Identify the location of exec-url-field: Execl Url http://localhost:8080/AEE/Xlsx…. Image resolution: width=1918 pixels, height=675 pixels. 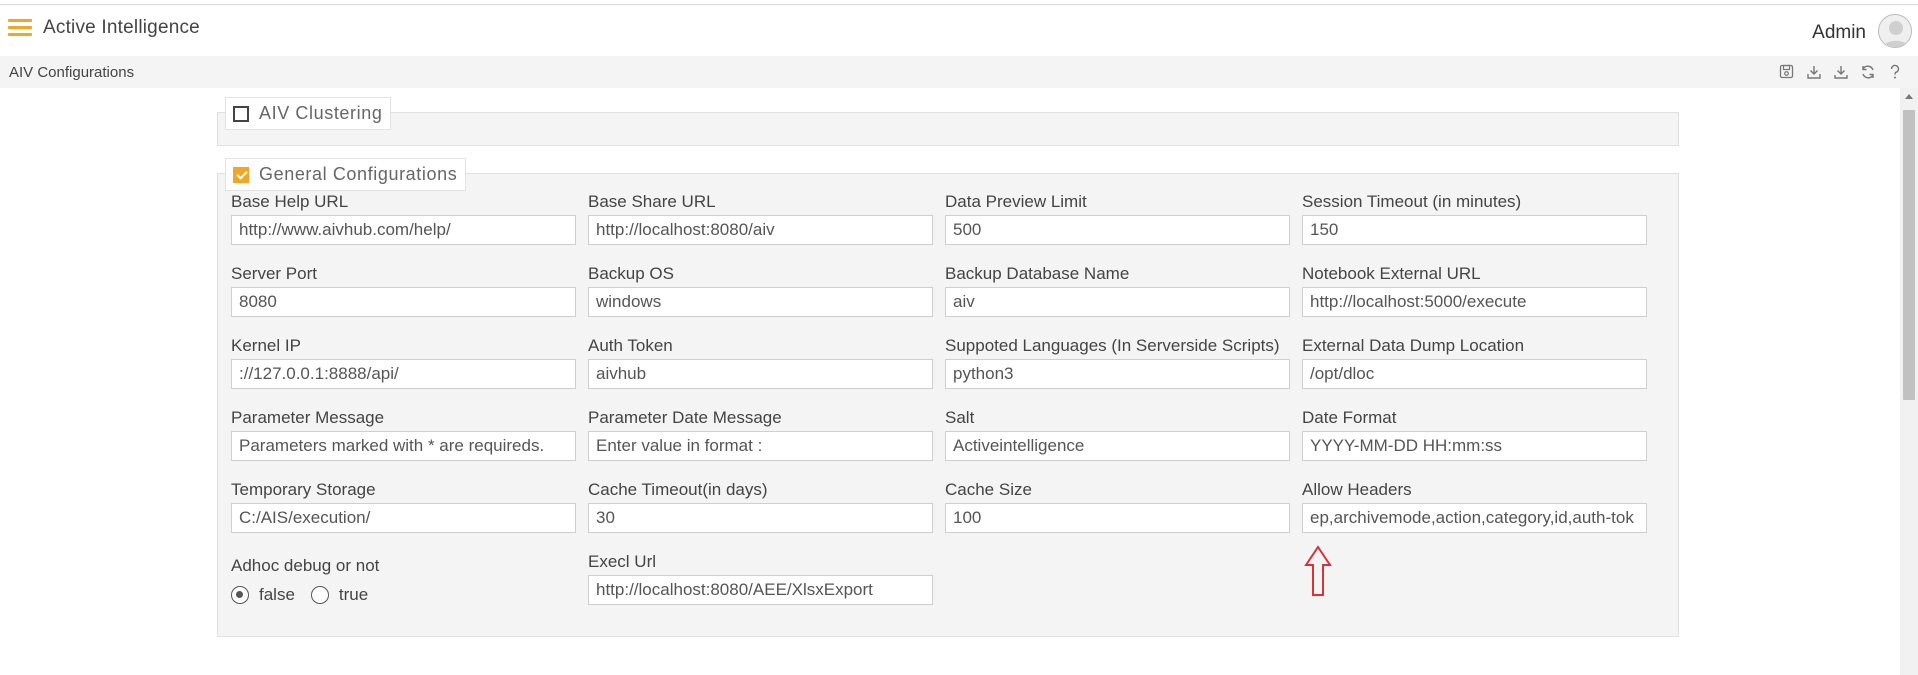
(760, 578).